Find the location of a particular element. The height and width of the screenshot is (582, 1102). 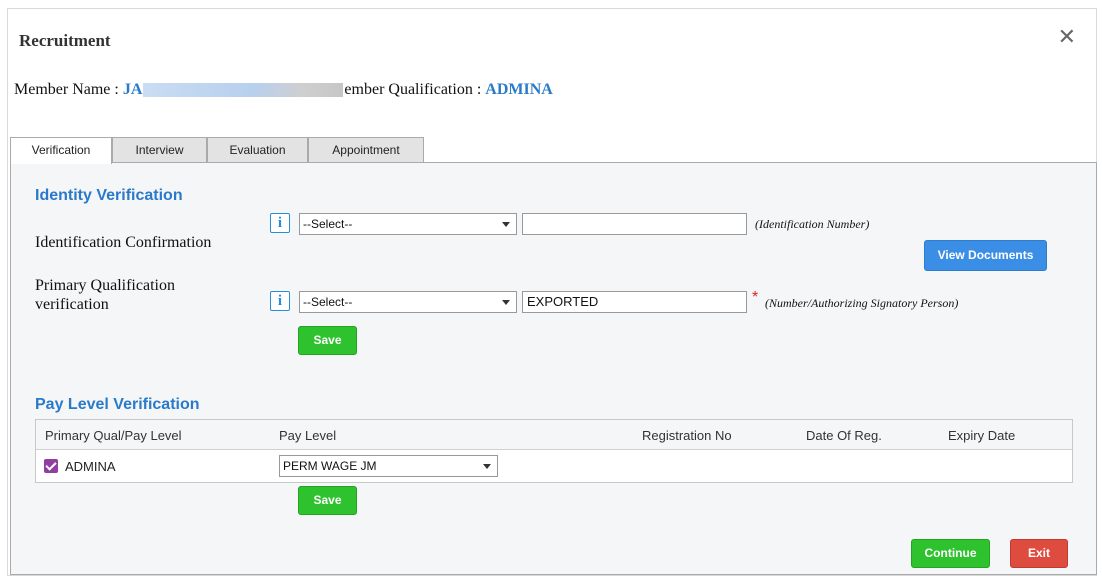

primary-qualification-verification-label: Primary Qualification verification is located at coordinates (105, 295).